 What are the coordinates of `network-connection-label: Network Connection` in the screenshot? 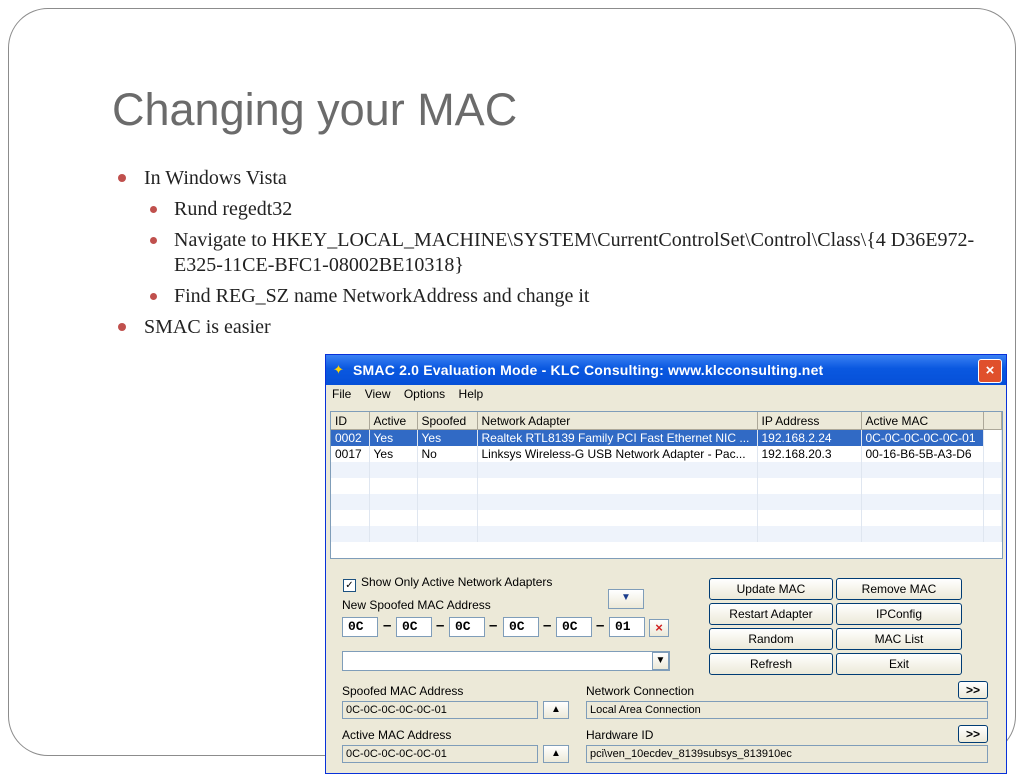 It's located at (640, 691).